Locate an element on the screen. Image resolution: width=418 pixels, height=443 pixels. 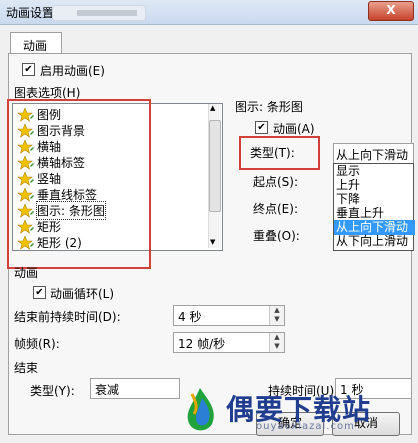
fps-value: 12 帧/秒 is located at coordinates (202, 344).